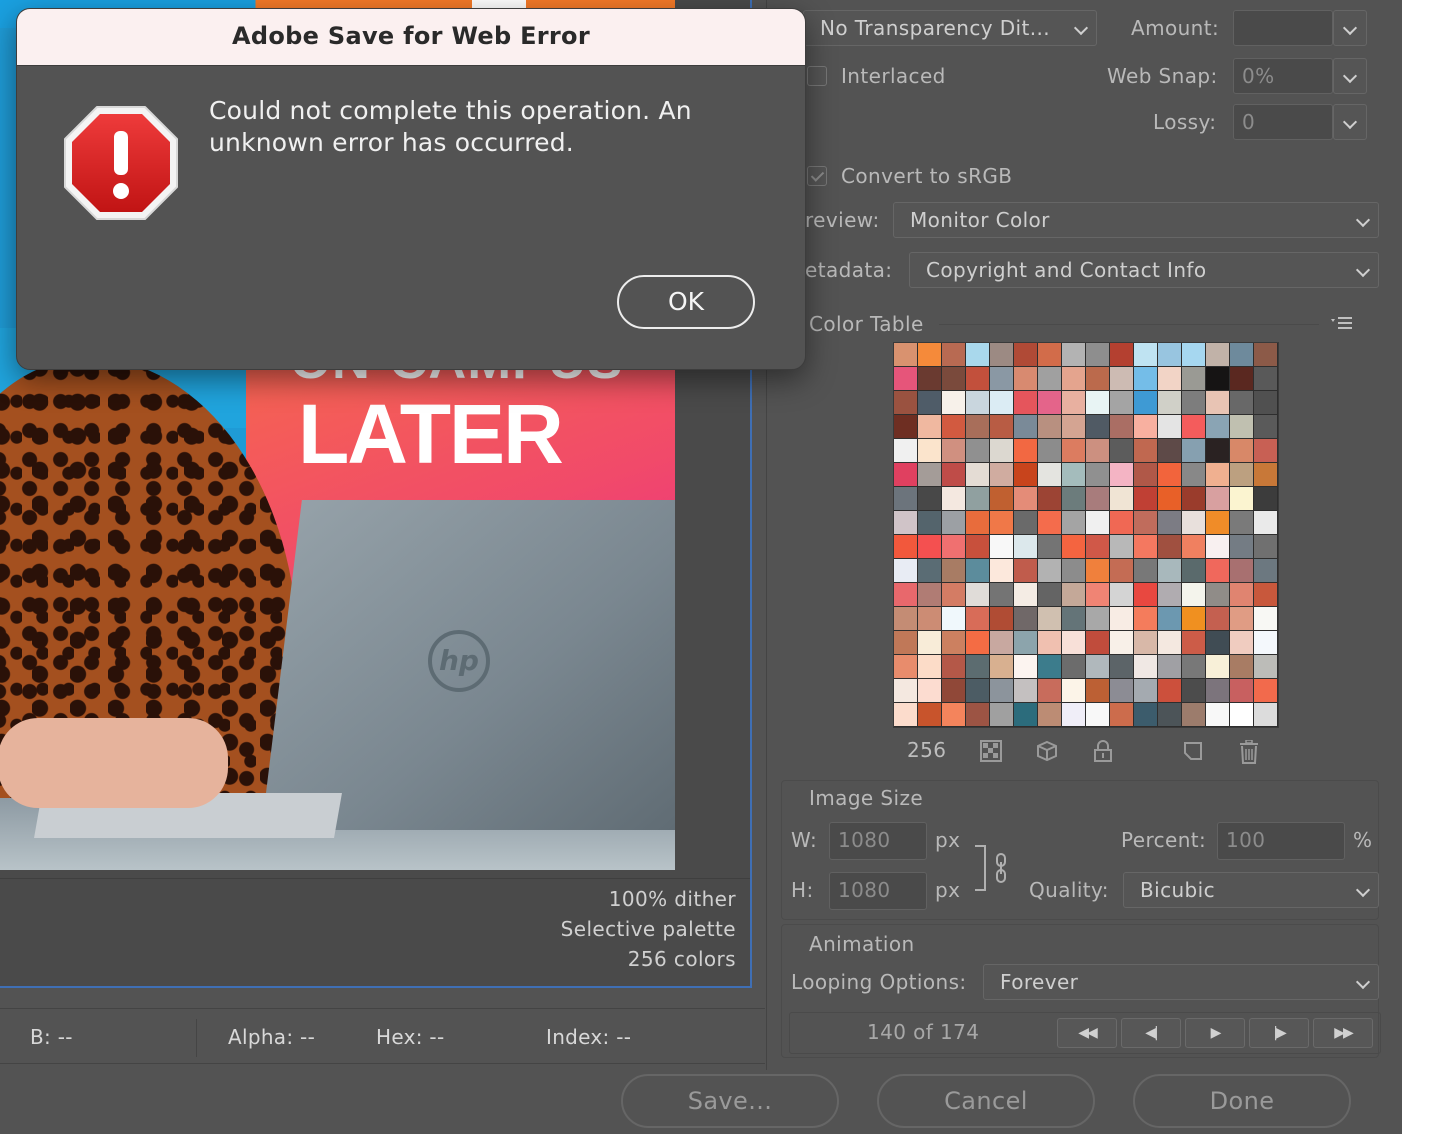  Describe the element at coordinates (1350, 122) in the screenshot. I see `lossy-dropdown` at that location.